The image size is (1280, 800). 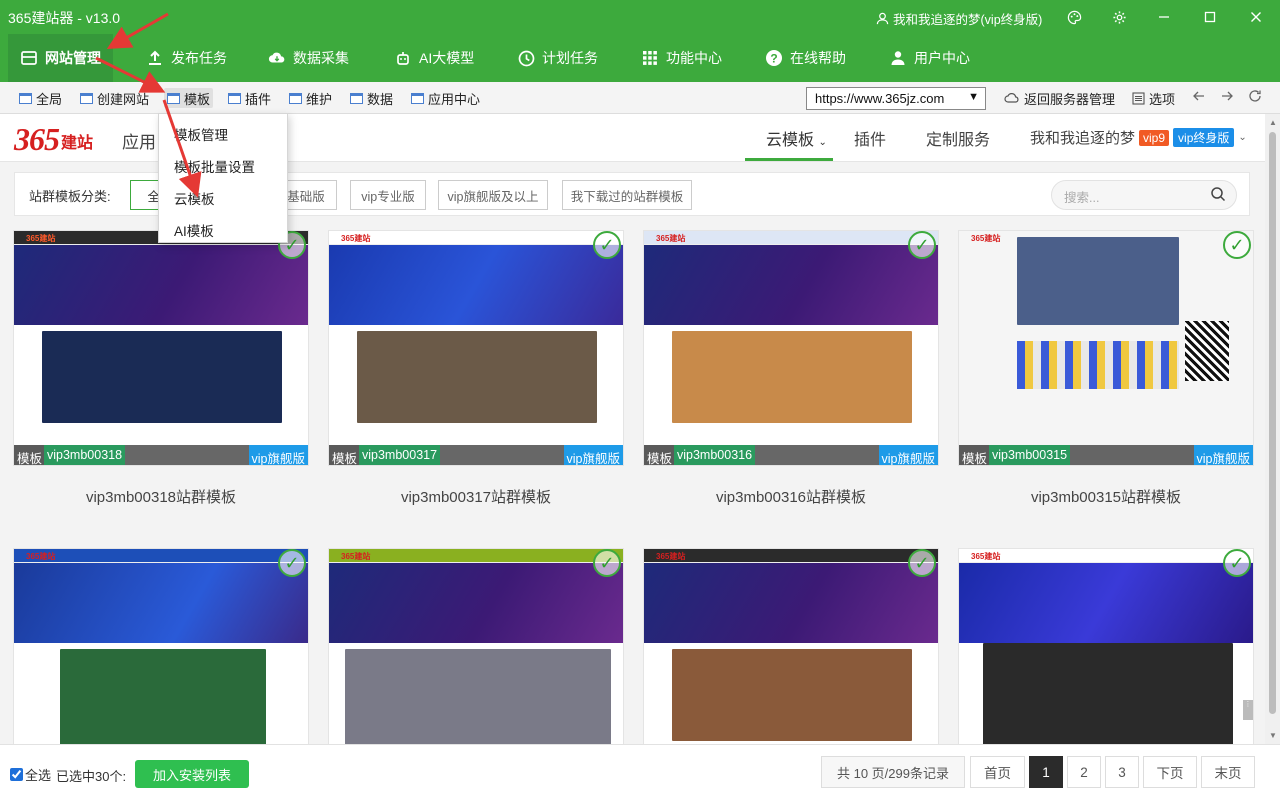 I want to click on arrow-left-icon, so click(x=1198, y=96).